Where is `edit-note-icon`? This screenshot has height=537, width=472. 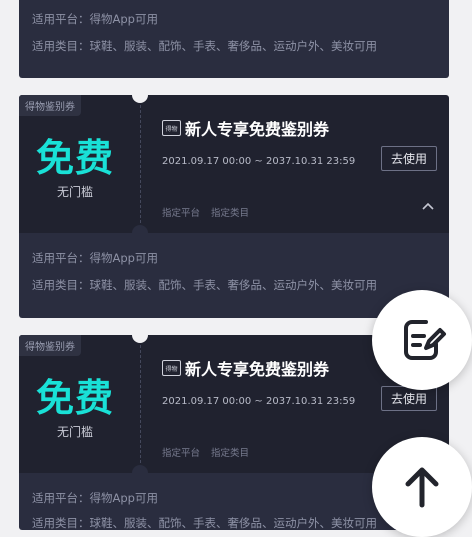
edit-note-icon is located at coordinates (425, 340).